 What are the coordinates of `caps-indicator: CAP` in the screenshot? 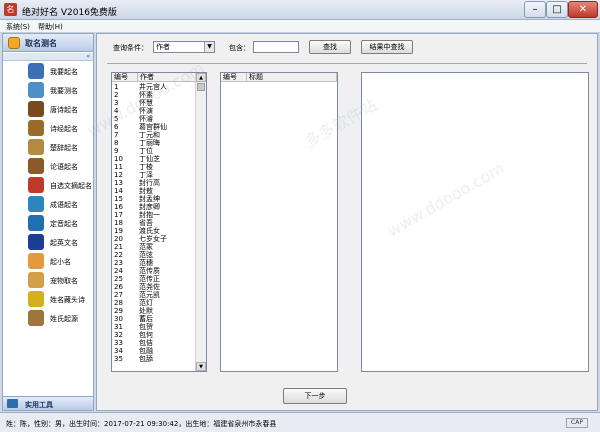 It's located at (577, 423).